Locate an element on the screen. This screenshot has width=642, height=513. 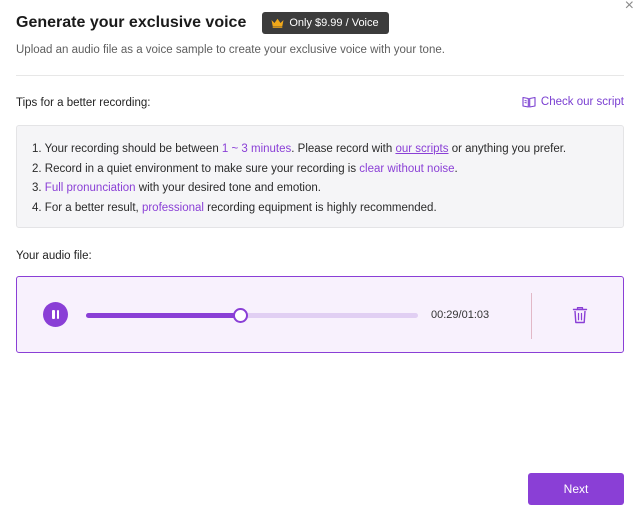
audio-progress-track is located at coordinates (252, 315).